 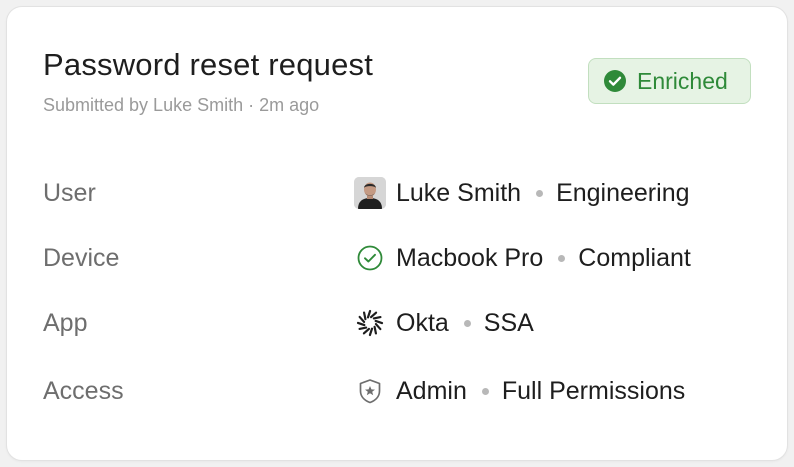 What do you see at coordinates (508, 322) in the screenshot?
I see `app-type: SSA` at bounding box center [508, 322].